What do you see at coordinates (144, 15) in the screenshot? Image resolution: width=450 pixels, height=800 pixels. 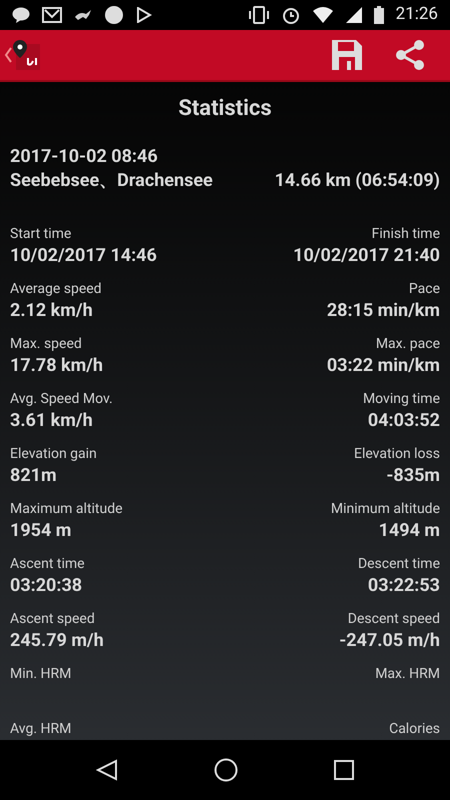 I see `play-store-icon` at bounding box center [144, 15].